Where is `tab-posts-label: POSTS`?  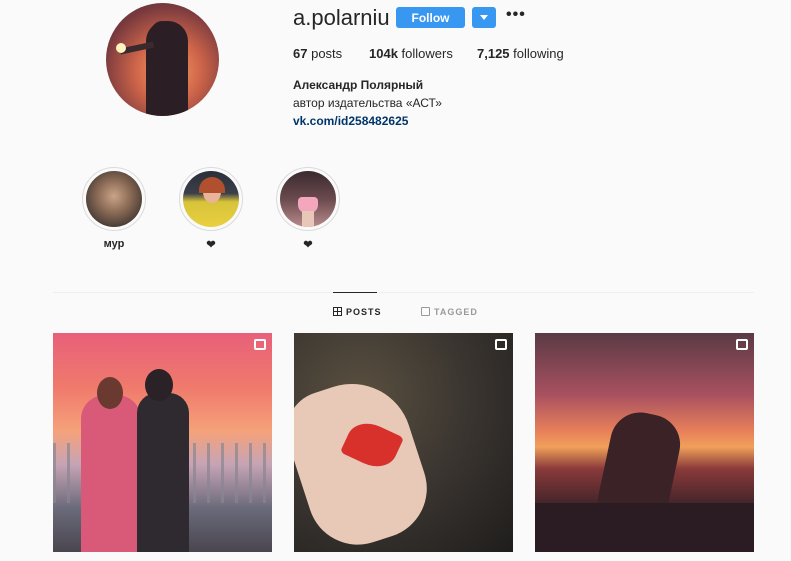 tab-posts-label: POSTS is located at coordinates (364, 312).